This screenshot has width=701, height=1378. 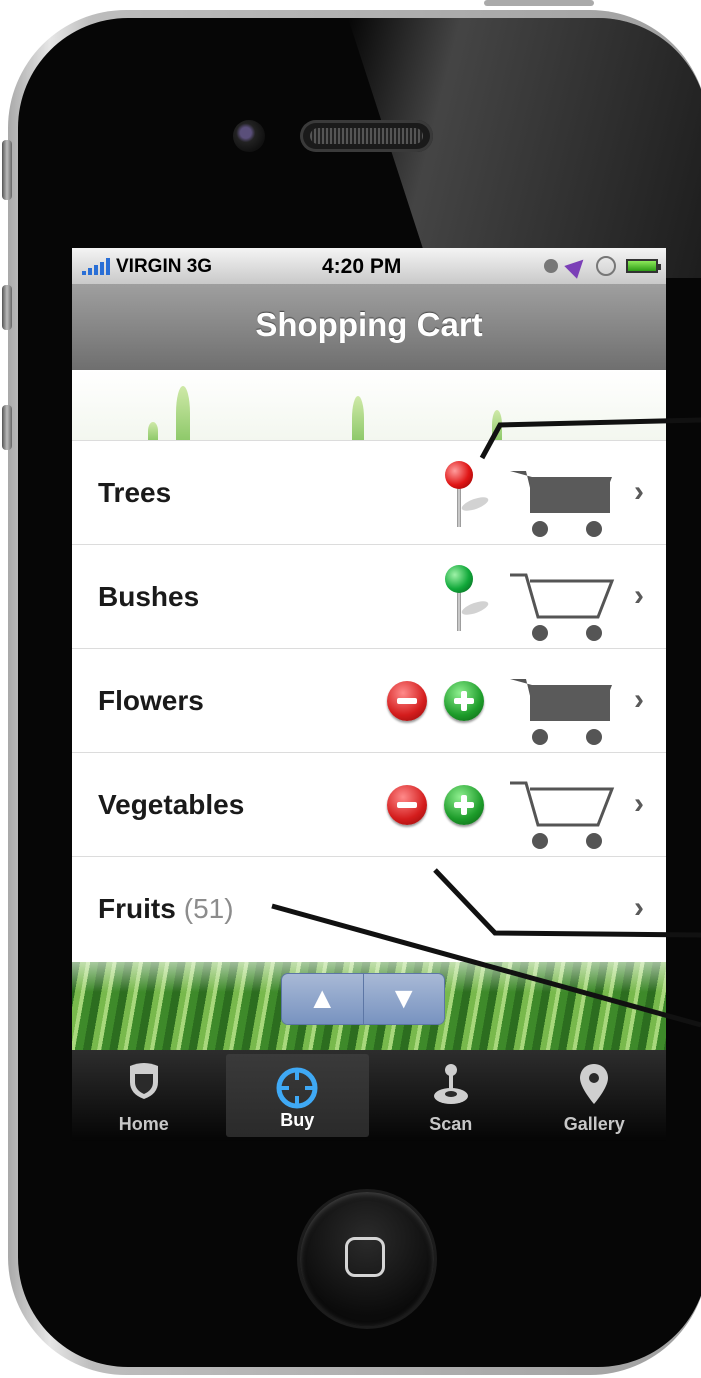 I want to click on list-item-bushes: Bushes ›, so click(x=369, y=596).